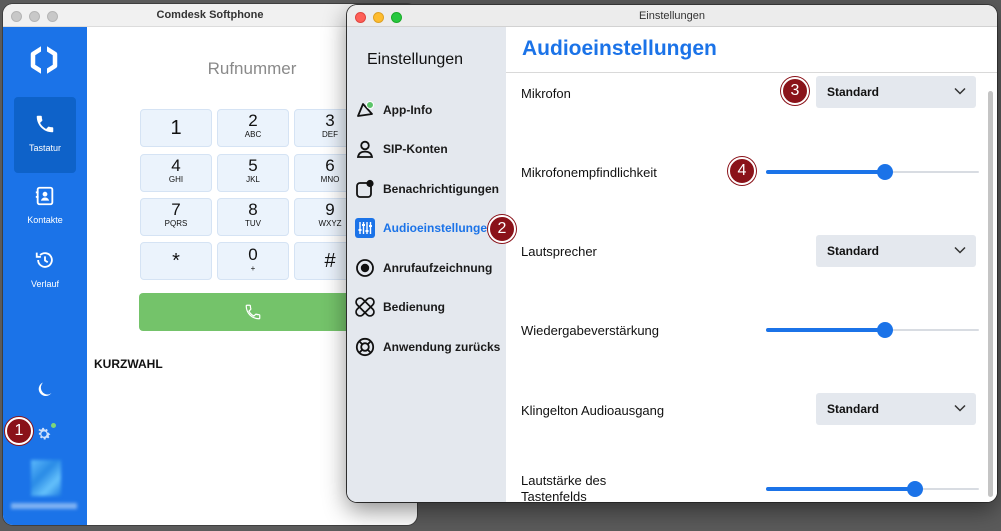 The height and width of the screenshot is (531, 1001). Describe the element at coordinates (559, 251) in the screenshot. I see `lautsprecher-label: Lautsprecher` at that location.